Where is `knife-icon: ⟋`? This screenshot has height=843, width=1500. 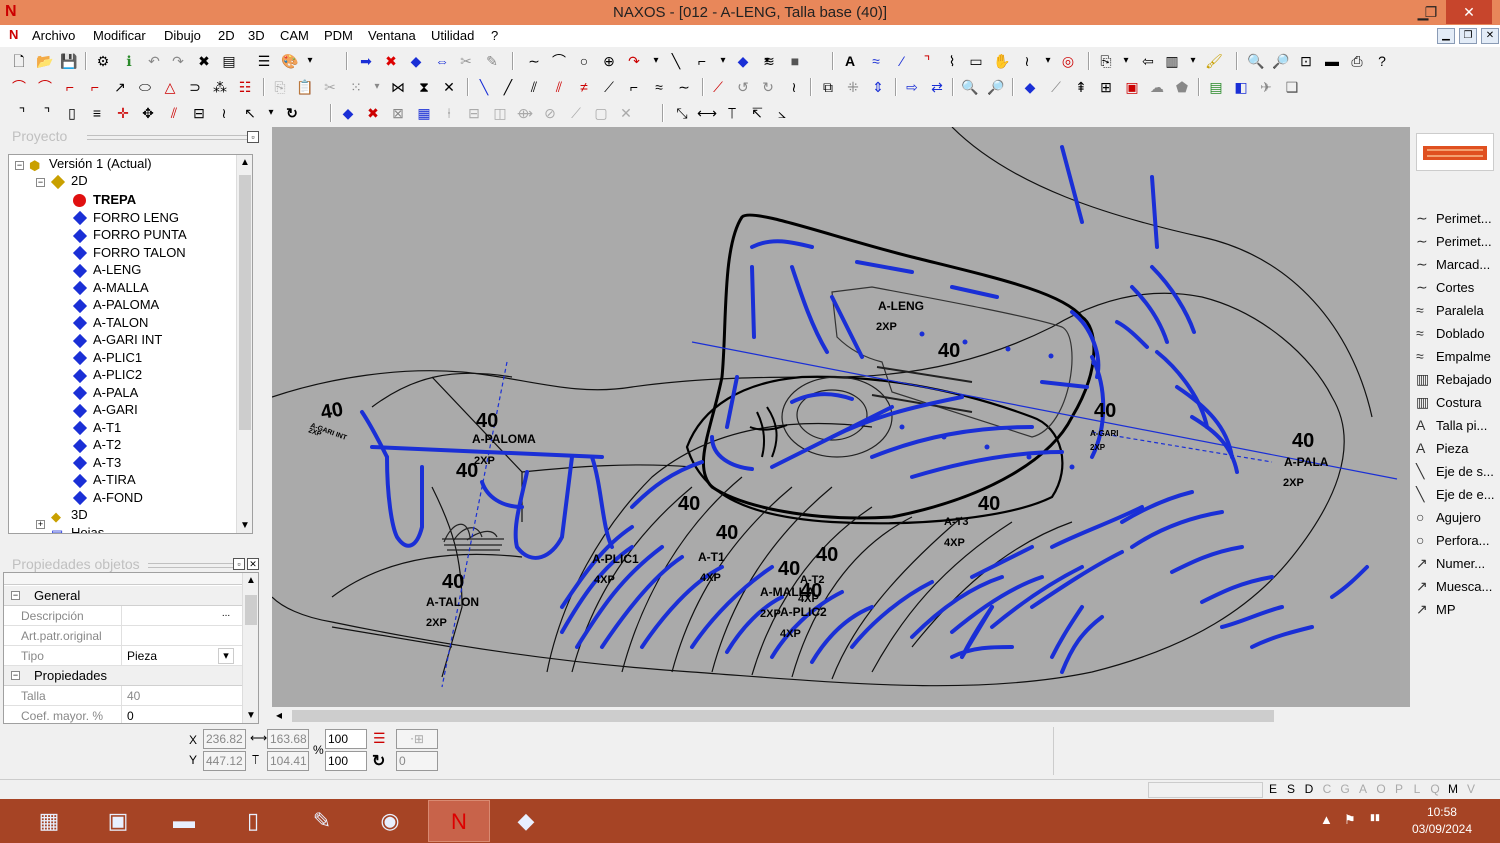
knife-icon: ⟋ is located at coordinates (718, 87).